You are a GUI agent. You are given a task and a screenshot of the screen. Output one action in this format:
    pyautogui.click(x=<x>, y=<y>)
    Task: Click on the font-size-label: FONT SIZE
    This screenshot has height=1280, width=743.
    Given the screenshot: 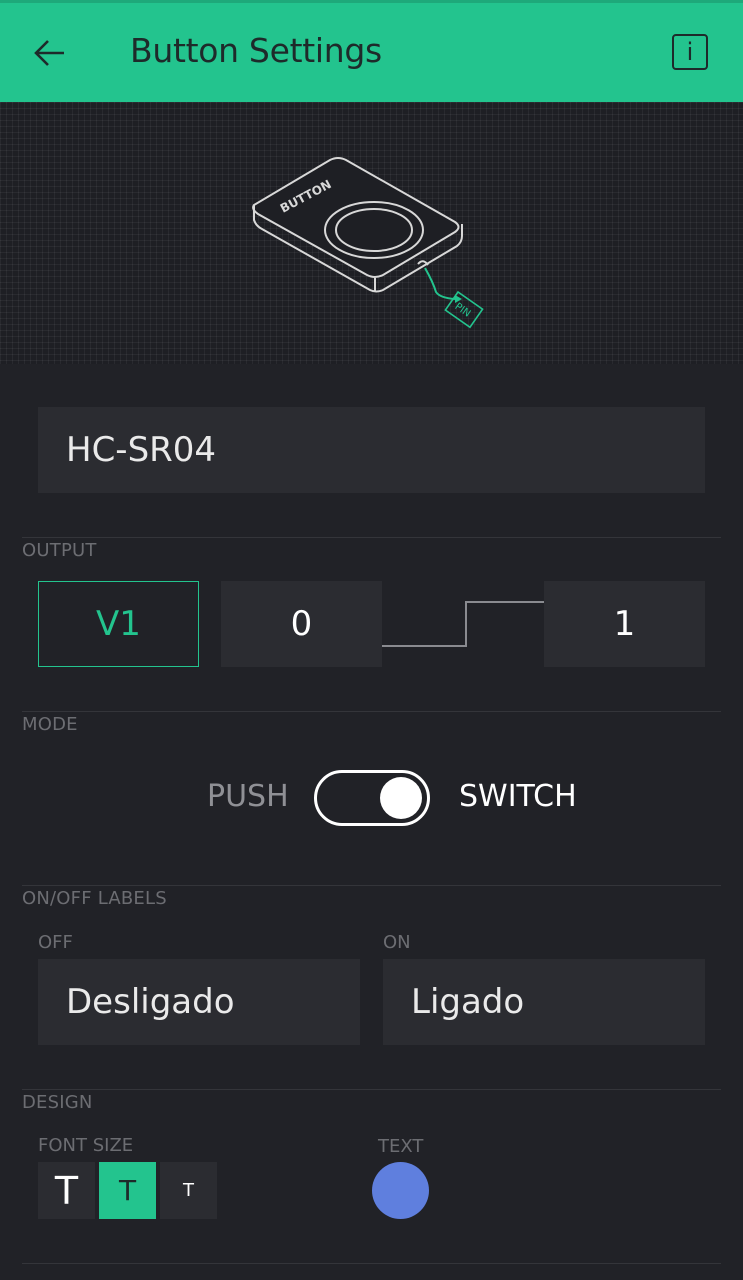 What is the action you would take?
    pyautogui.click(x=86, y=1145)
    